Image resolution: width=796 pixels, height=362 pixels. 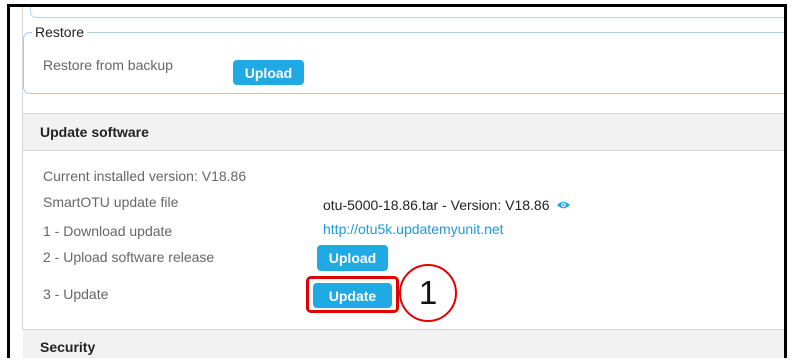 I want to click on download-update-link: http://otu5k.updatemyunit.net, so click(x=413, y=229).